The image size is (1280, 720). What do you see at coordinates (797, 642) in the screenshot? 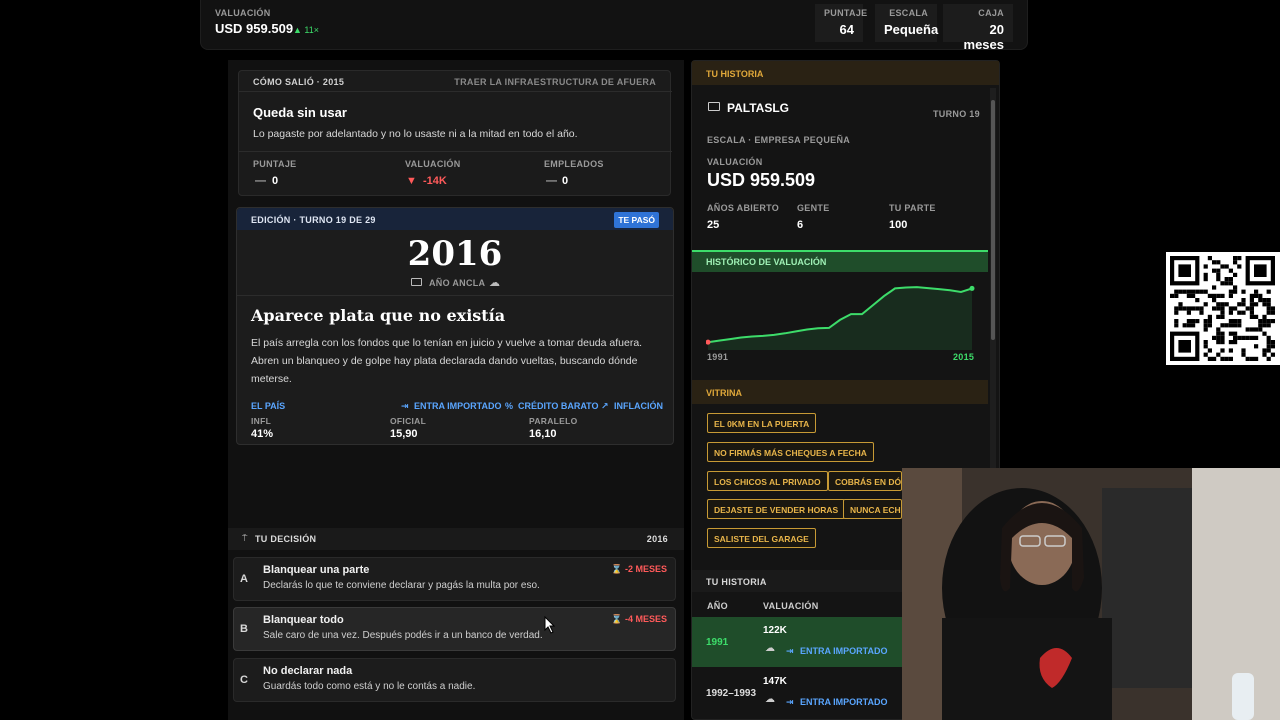
I see `table-row: 1991 122K ☁ ⇥ ENTRA IMPORTADO` at bounding box center [797, 642].